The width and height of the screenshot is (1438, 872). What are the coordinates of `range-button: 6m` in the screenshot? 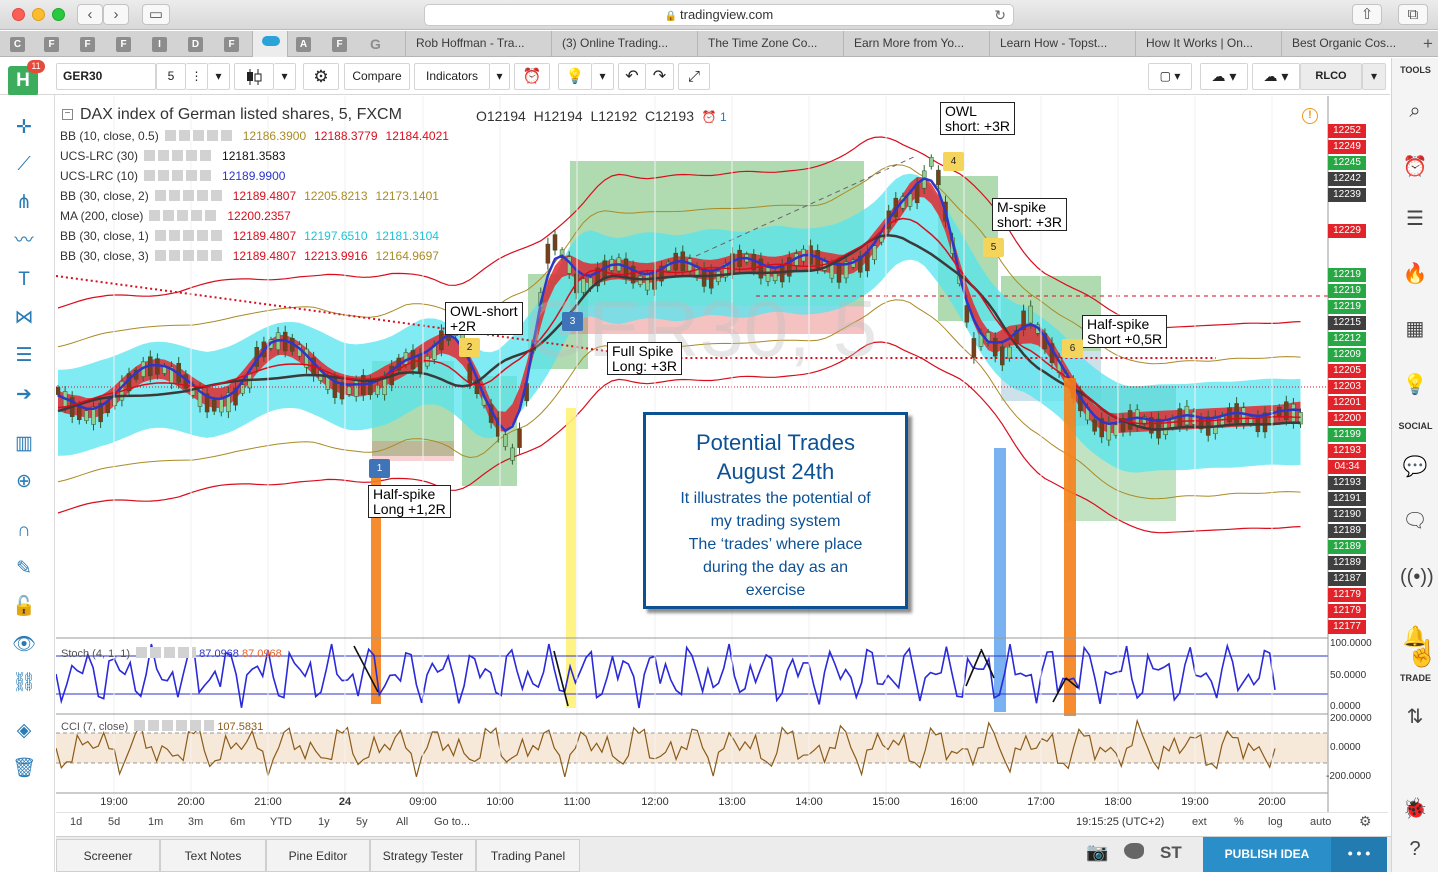 It's located at (237, 822).